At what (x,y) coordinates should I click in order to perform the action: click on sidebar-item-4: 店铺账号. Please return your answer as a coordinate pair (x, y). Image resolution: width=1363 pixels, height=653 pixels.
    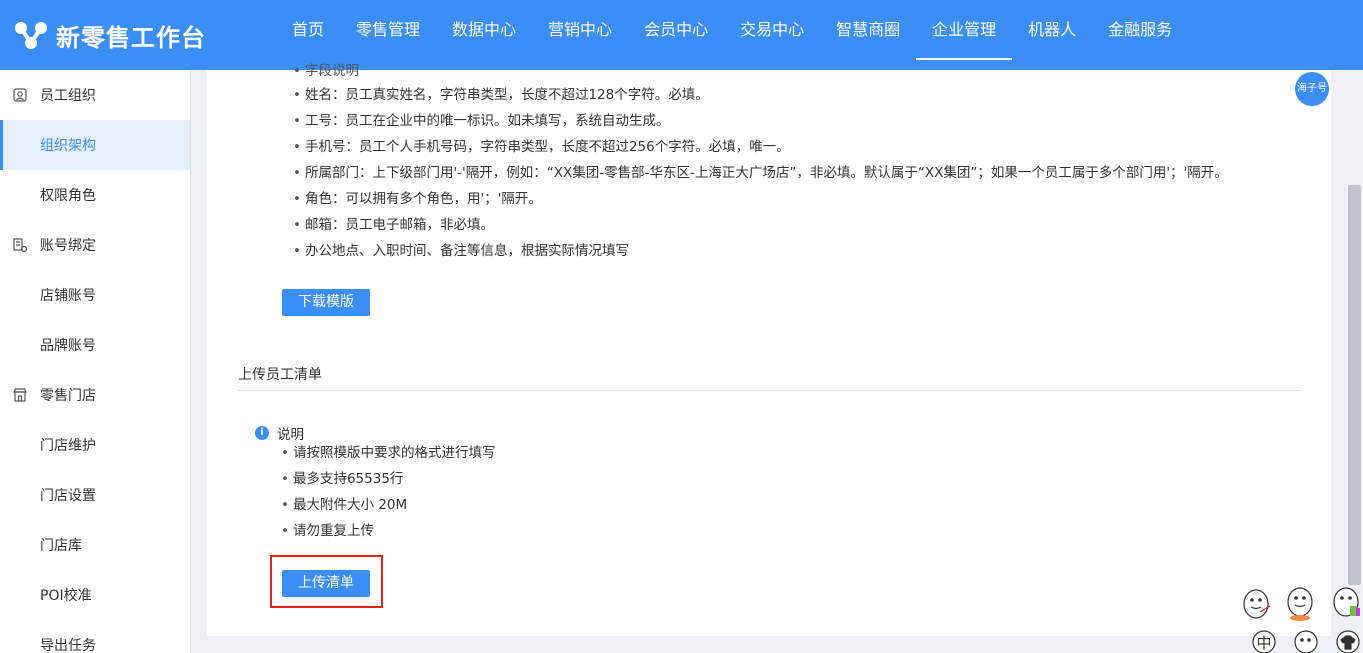
    Looking at the image, I should click on (95, 295).